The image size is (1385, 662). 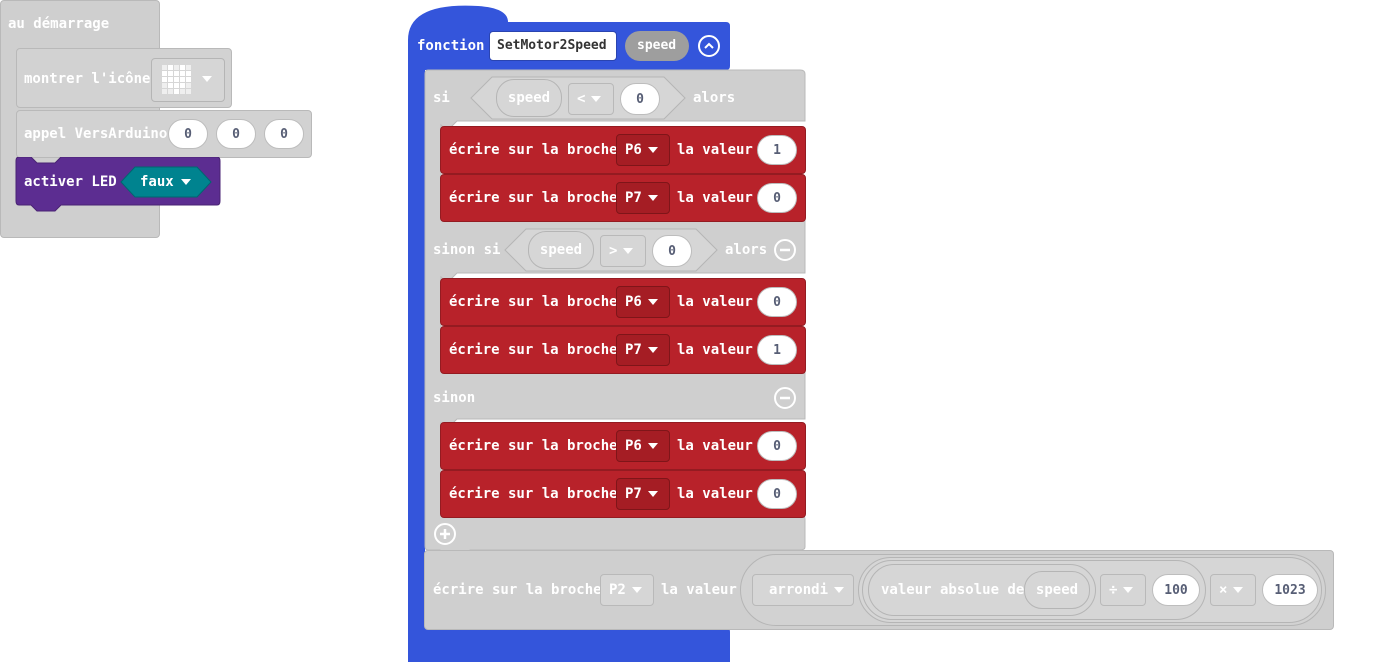 What do you see at coordinates (627, 590) in the screenshot?
I see `analog-pin-dropdown: P2` at bounding box center [627, 590].